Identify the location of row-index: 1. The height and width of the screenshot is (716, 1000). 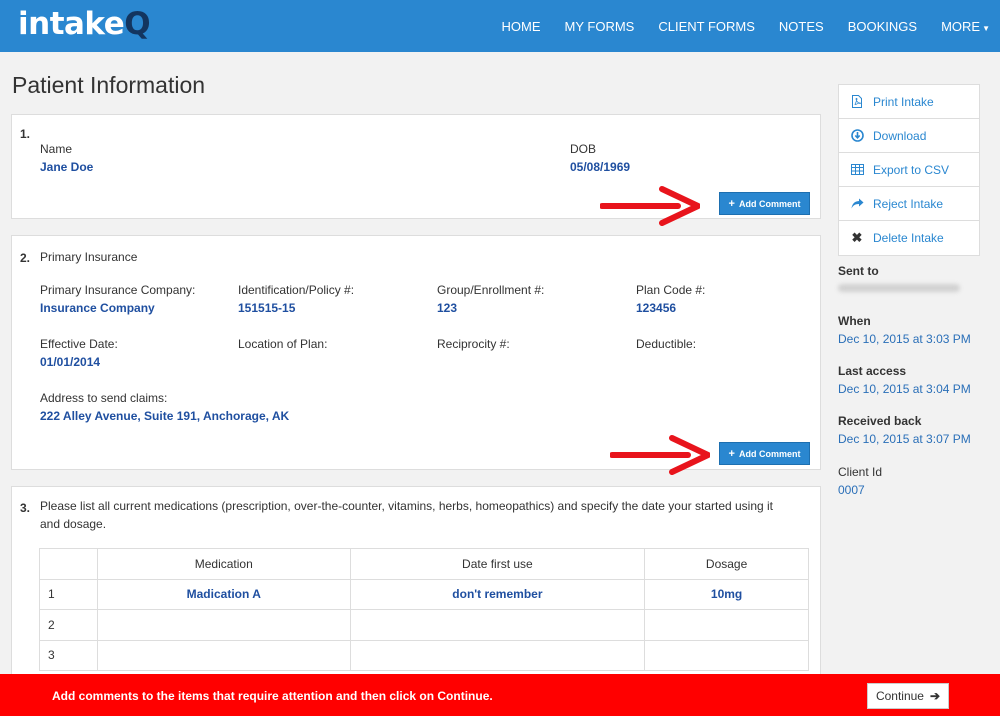
(68, 594).